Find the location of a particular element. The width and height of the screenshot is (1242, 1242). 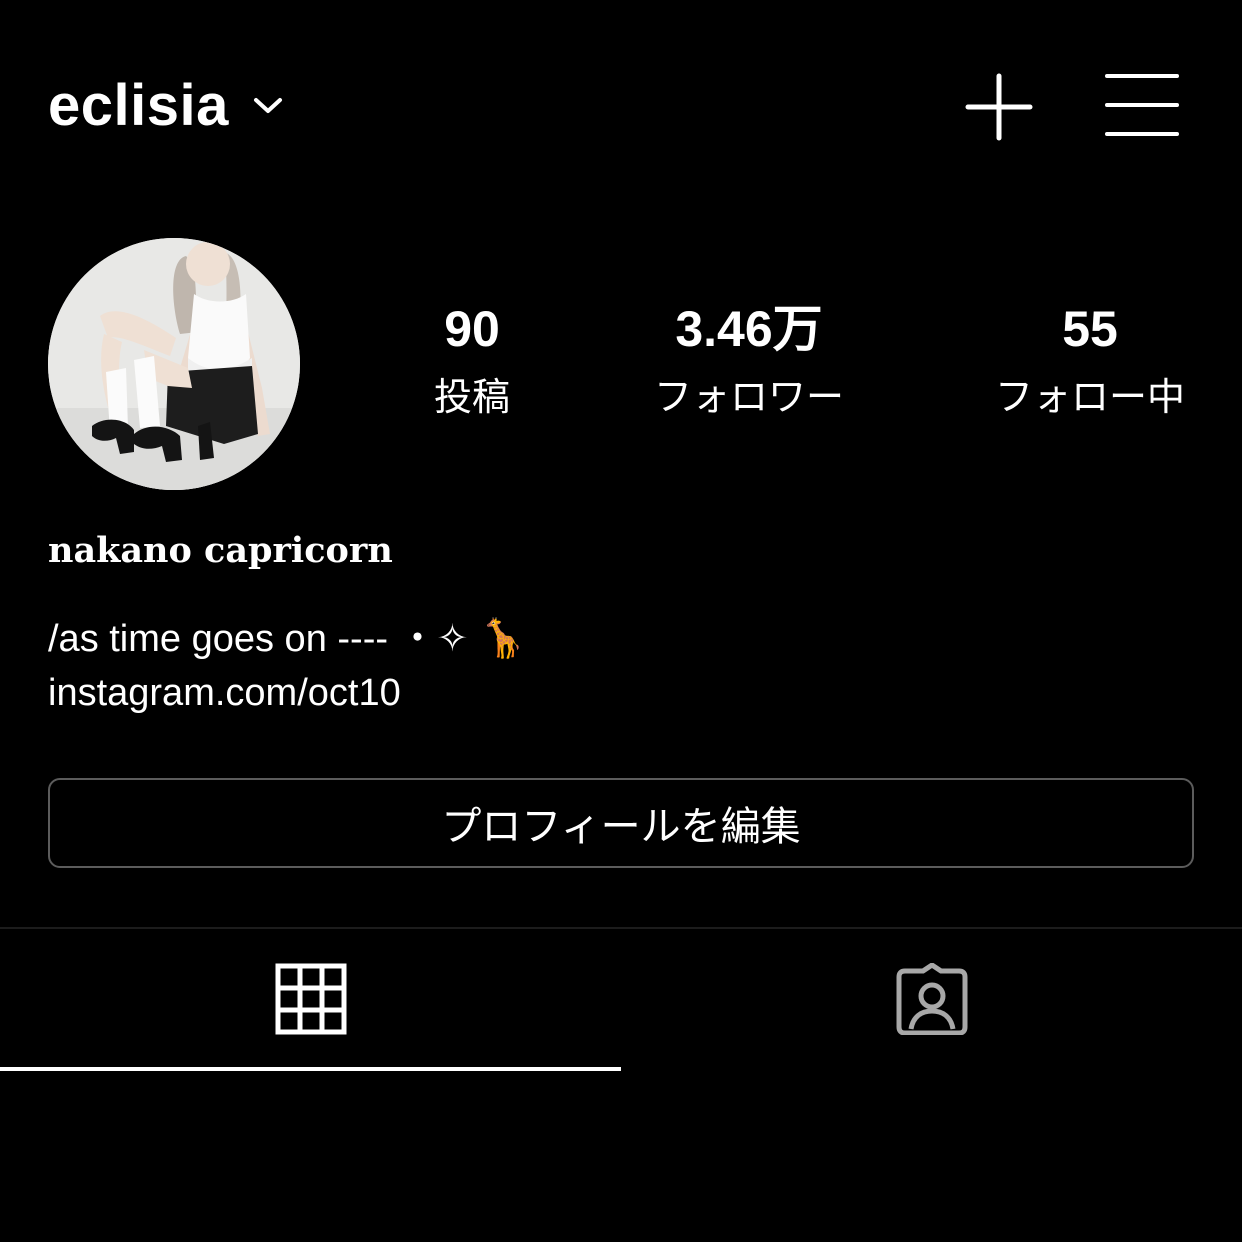

bio-link: instagram.com/oct10 is located at coordinates (224, 693).